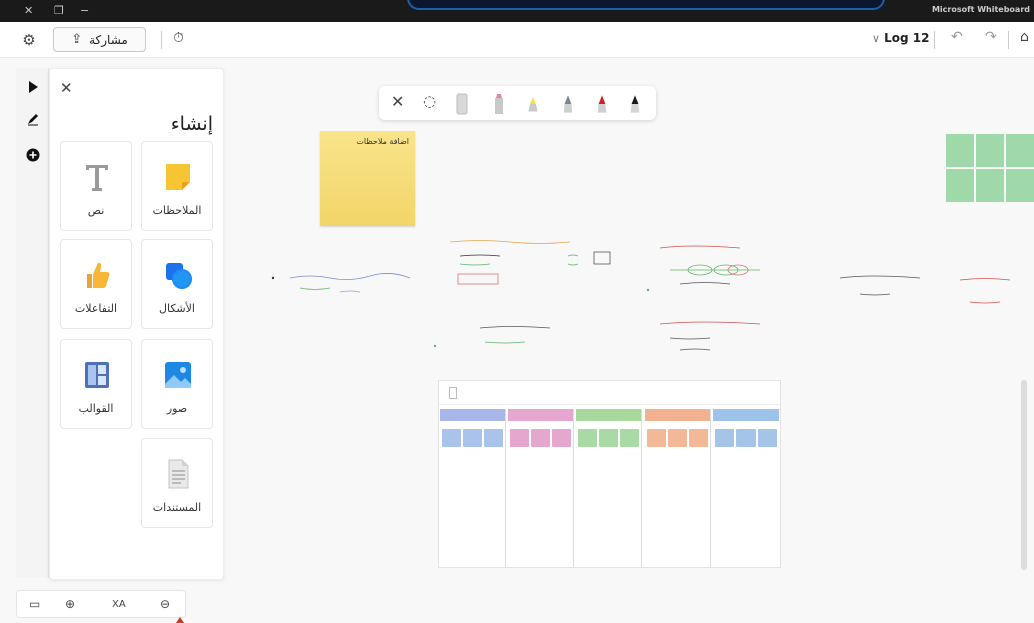 Image resolution: width=1034 pixels, height=623 pixels. I want to click on pen-red-icon, so click(602, 104).